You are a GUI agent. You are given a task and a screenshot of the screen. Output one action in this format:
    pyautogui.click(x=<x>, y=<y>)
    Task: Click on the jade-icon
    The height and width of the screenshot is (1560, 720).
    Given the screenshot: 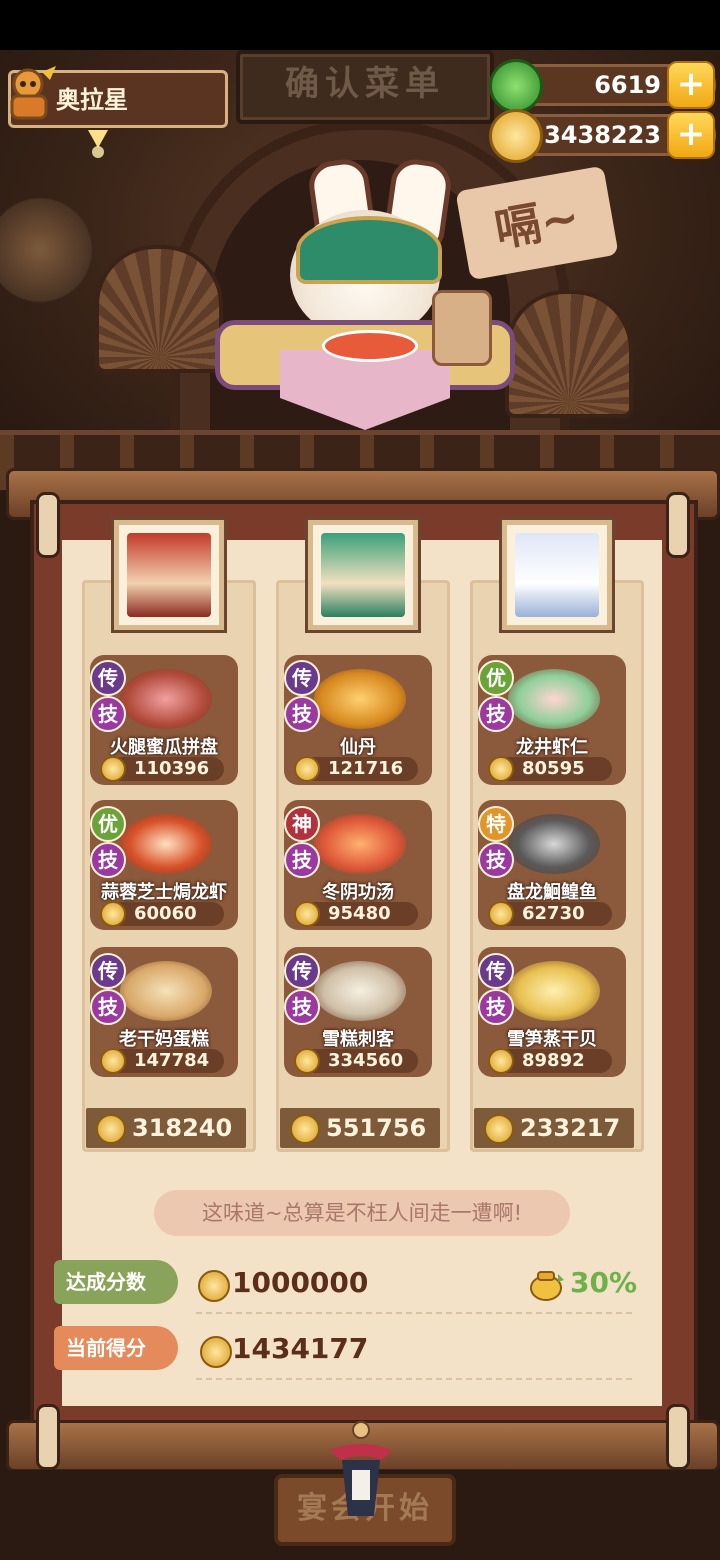 What is the action you would take?
    pyautogui.click(x=516, y=86)
    